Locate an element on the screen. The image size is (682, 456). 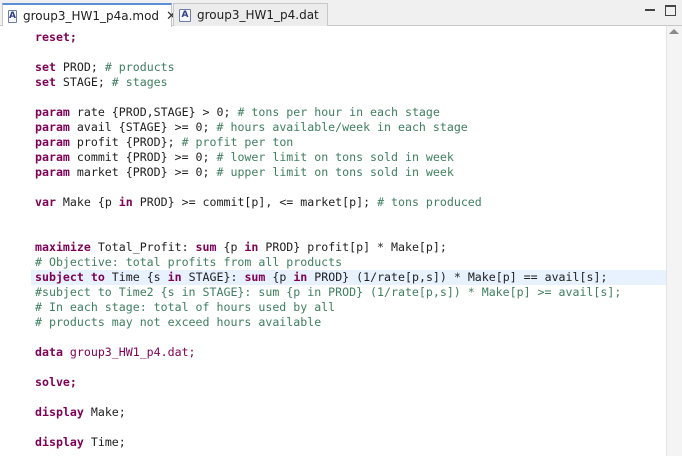
code-text: commit {PROD} >= 0; is located at coordinates (143, 157).